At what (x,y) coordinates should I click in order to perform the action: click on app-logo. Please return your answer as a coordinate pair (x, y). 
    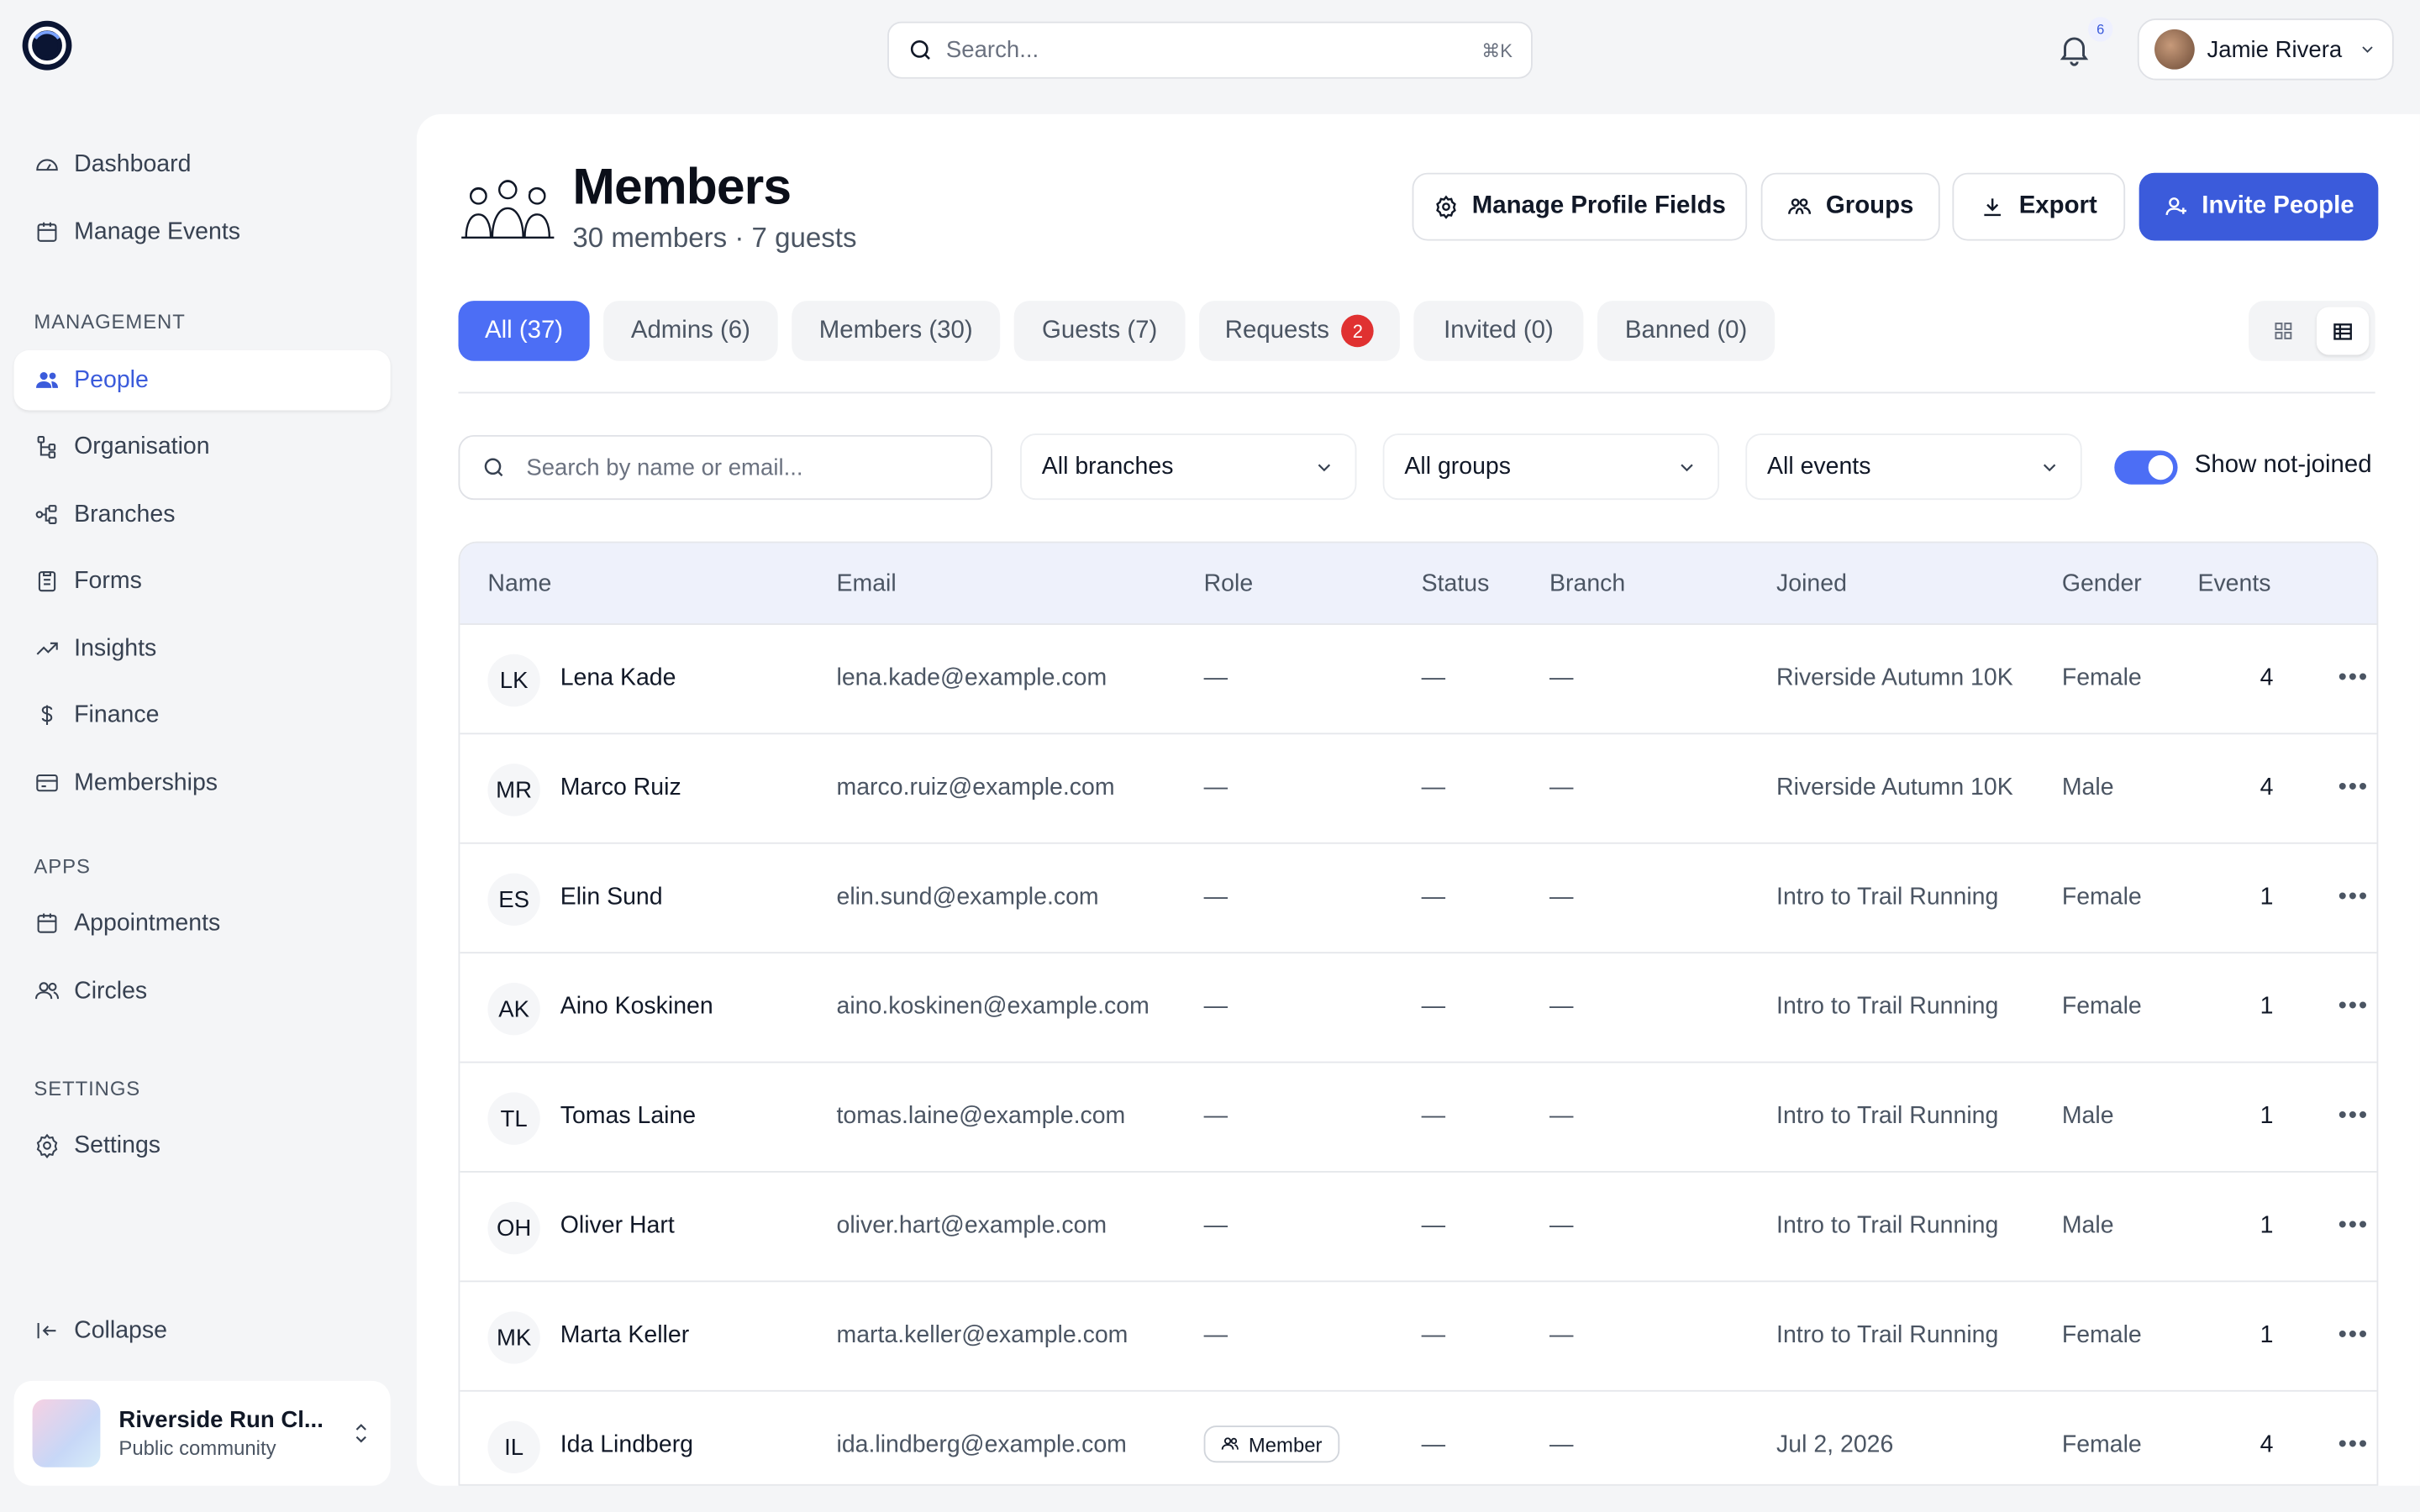
    Looking at the image, I should click on (47, 45).